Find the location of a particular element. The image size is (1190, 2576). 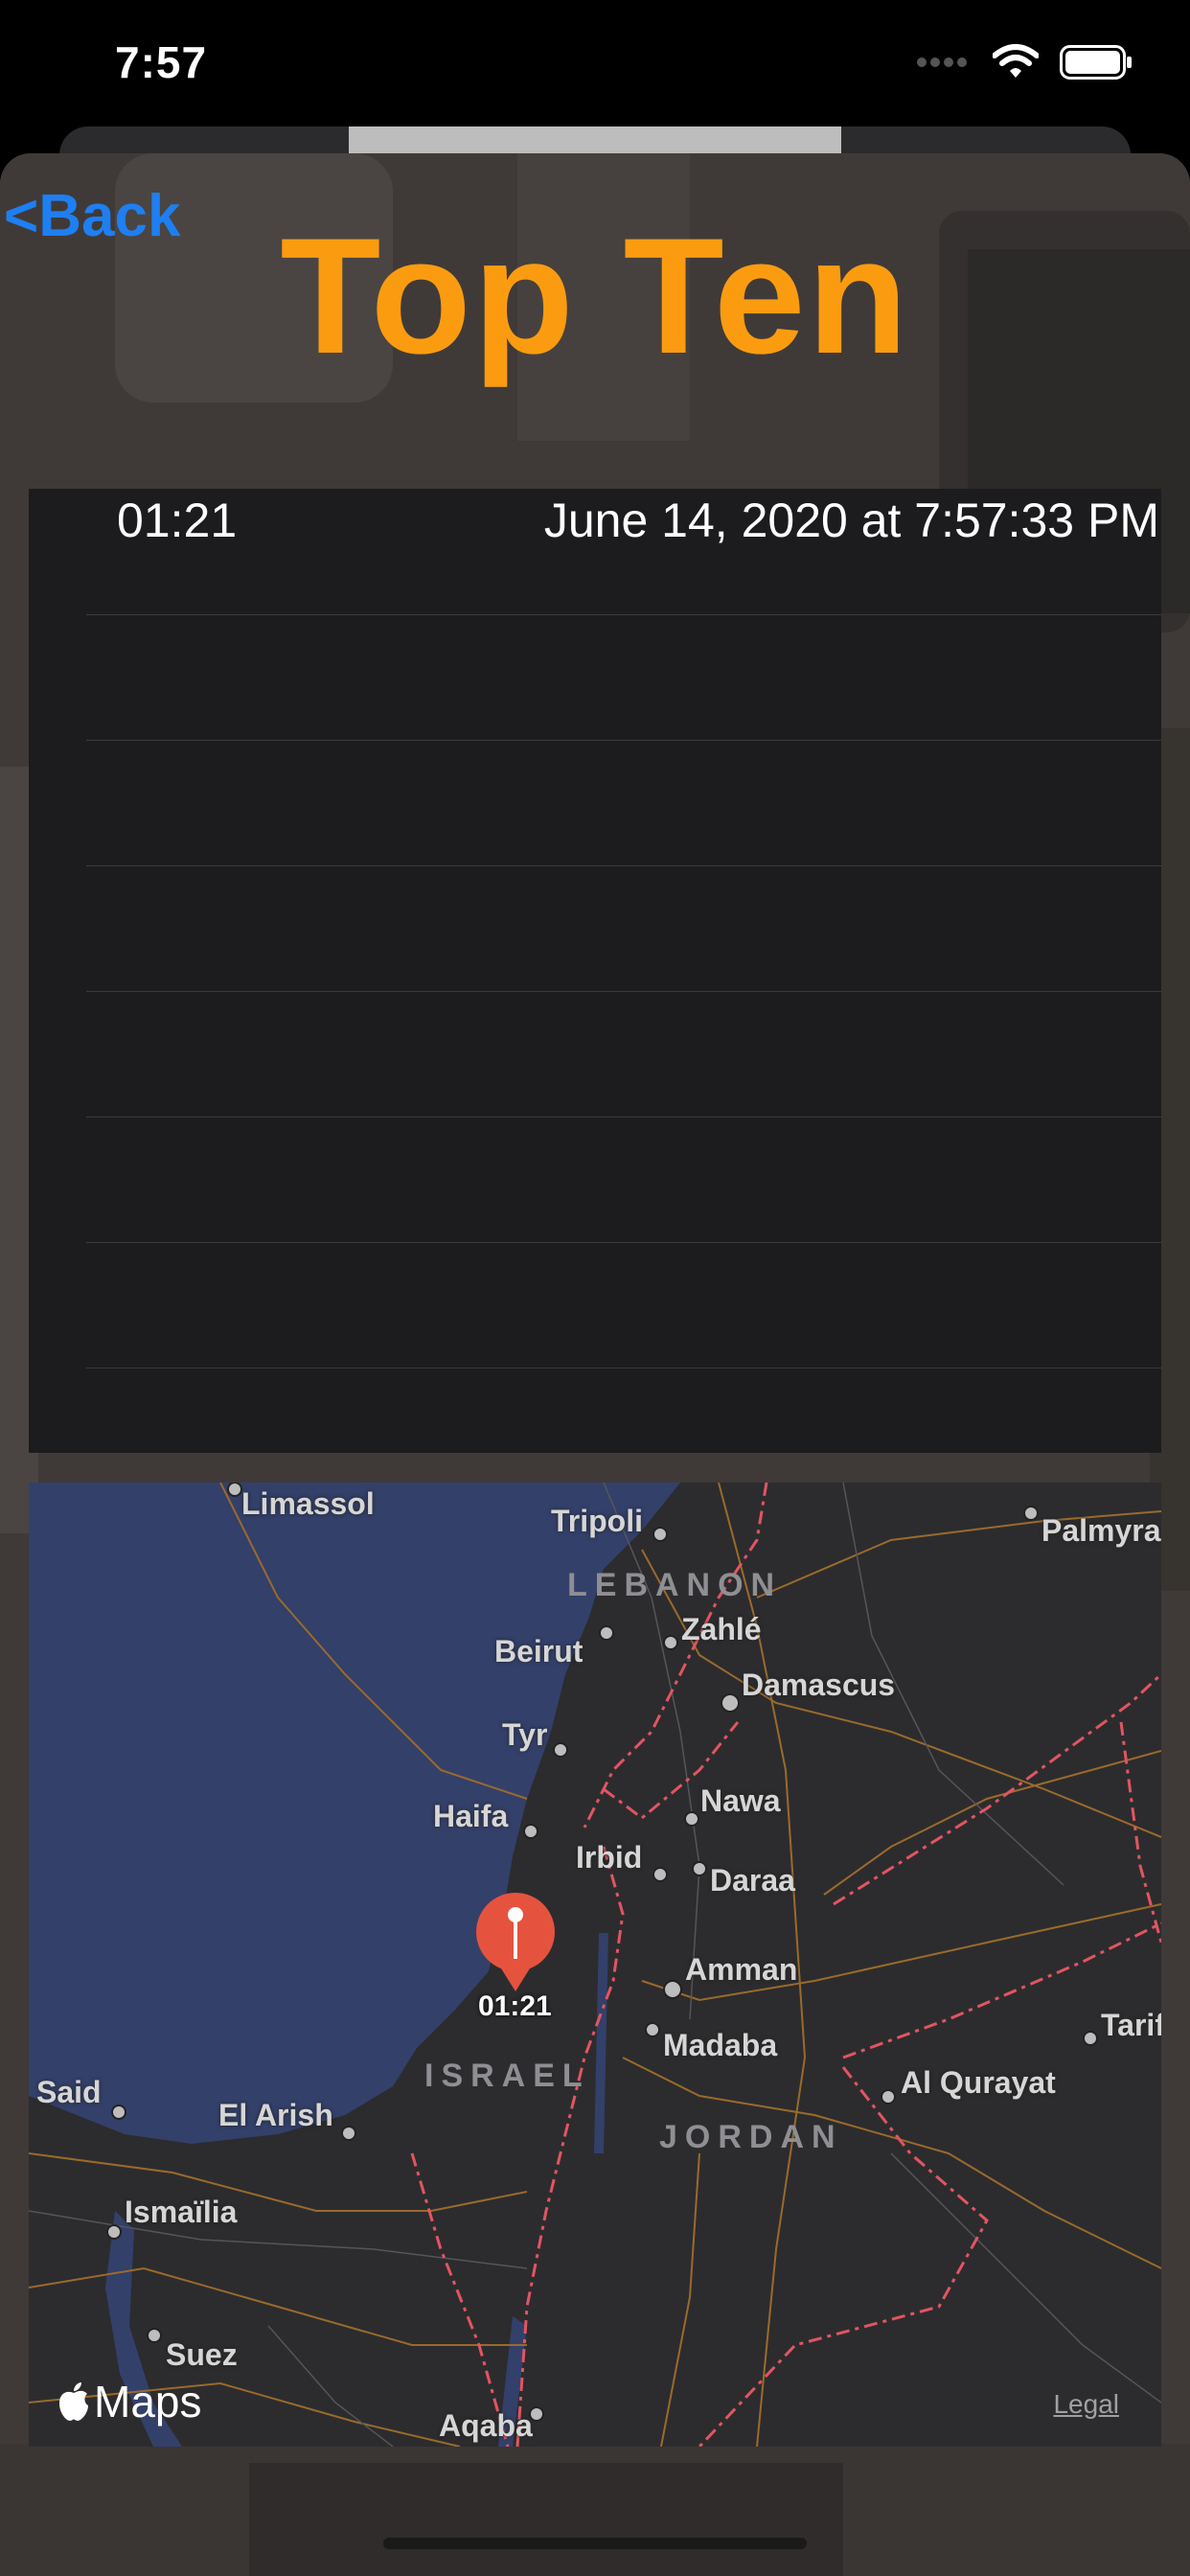

table-row: 01:21 June 14, 2020 at 7:57:33 PM is located at coordinates (623, 552).